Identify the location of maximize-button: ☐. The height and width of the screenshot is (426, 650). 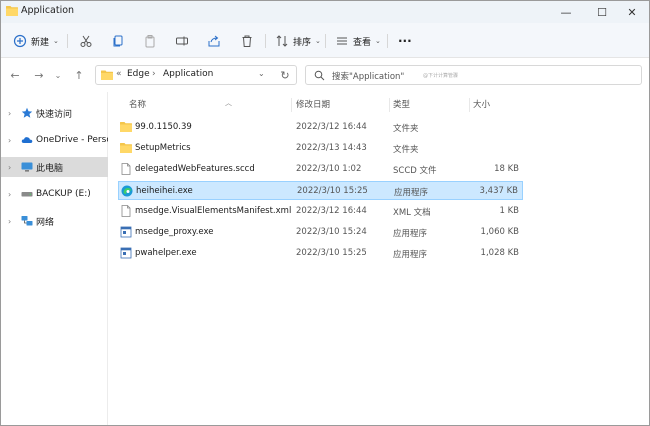
(602, 12).